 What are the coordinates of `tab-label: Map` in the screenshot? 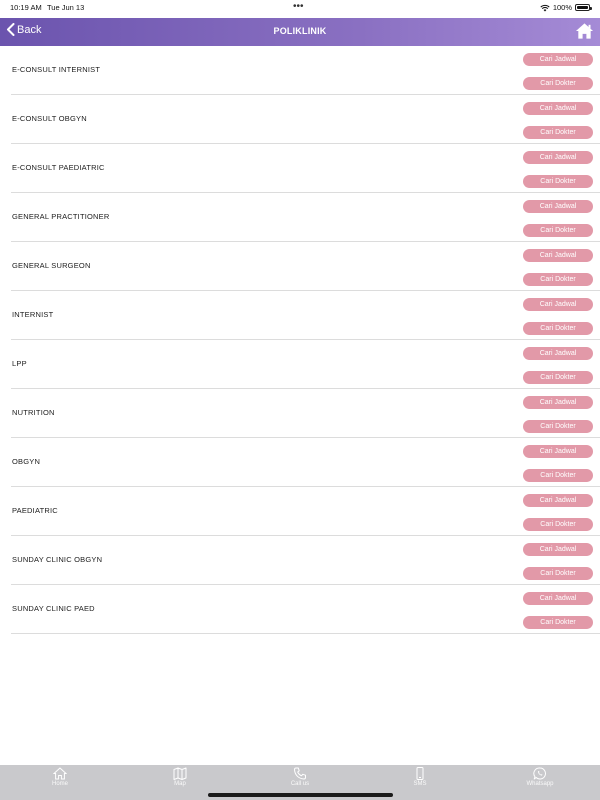 It's located at (180, 784).